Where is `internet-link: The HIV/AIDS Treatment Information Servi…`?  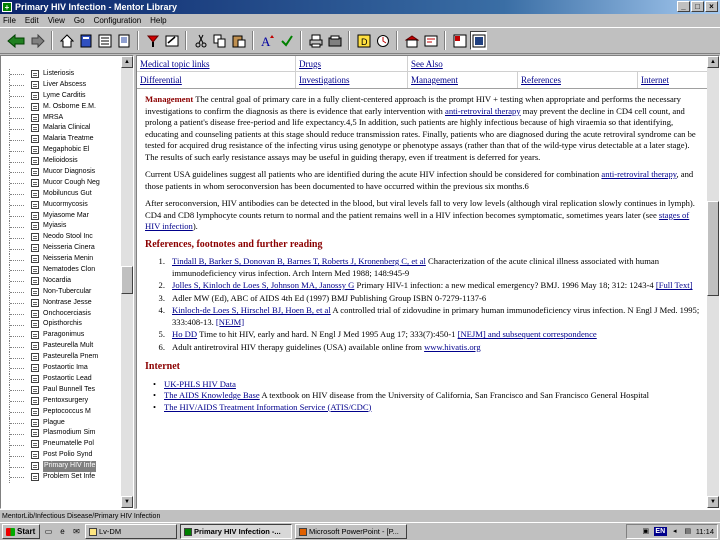
internet-link: The HIV/AIDS Treatment Information Servi… is located at coordinates (267, 407).